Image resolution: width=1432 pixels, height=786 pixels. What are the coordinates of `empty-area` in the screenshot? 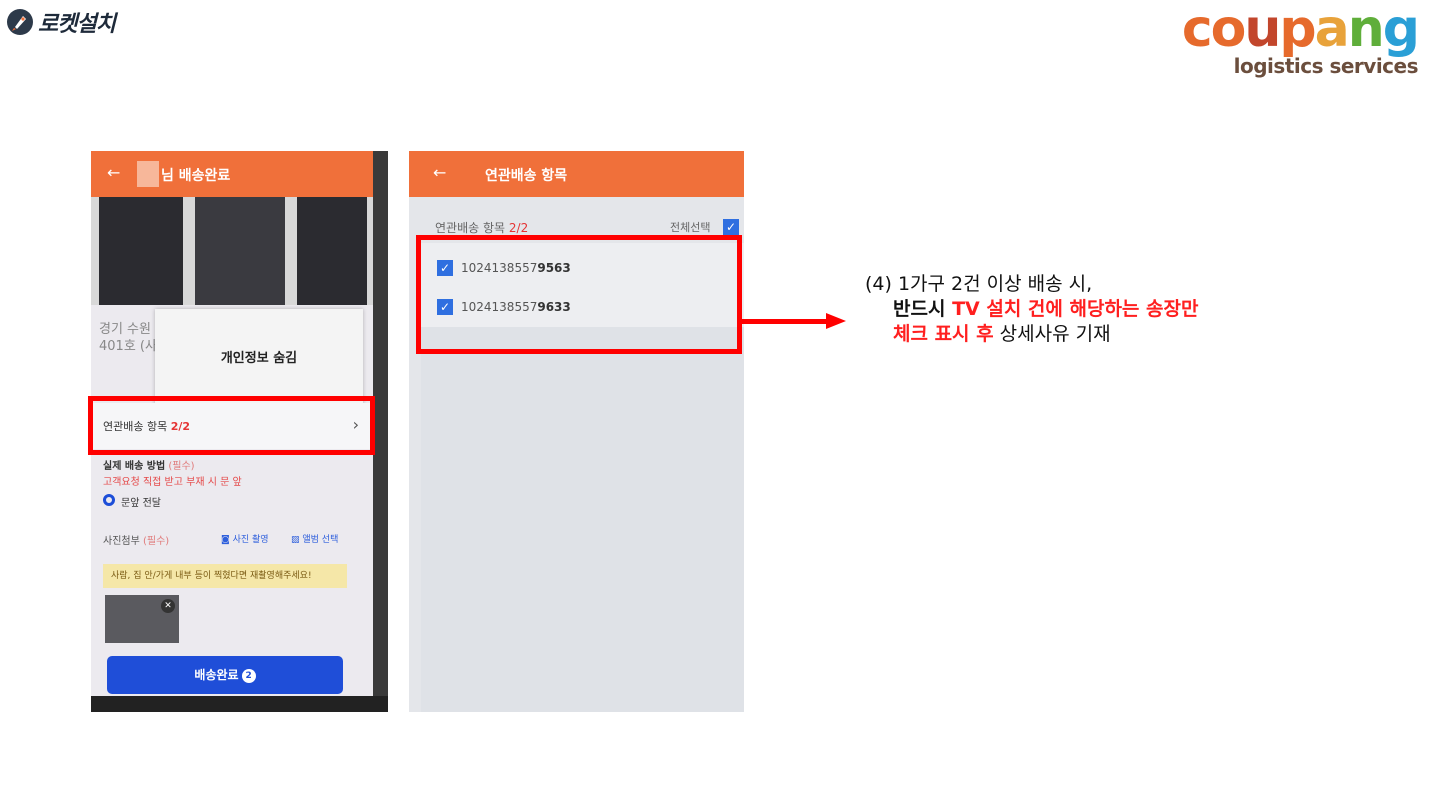 It's located at (582, 519).